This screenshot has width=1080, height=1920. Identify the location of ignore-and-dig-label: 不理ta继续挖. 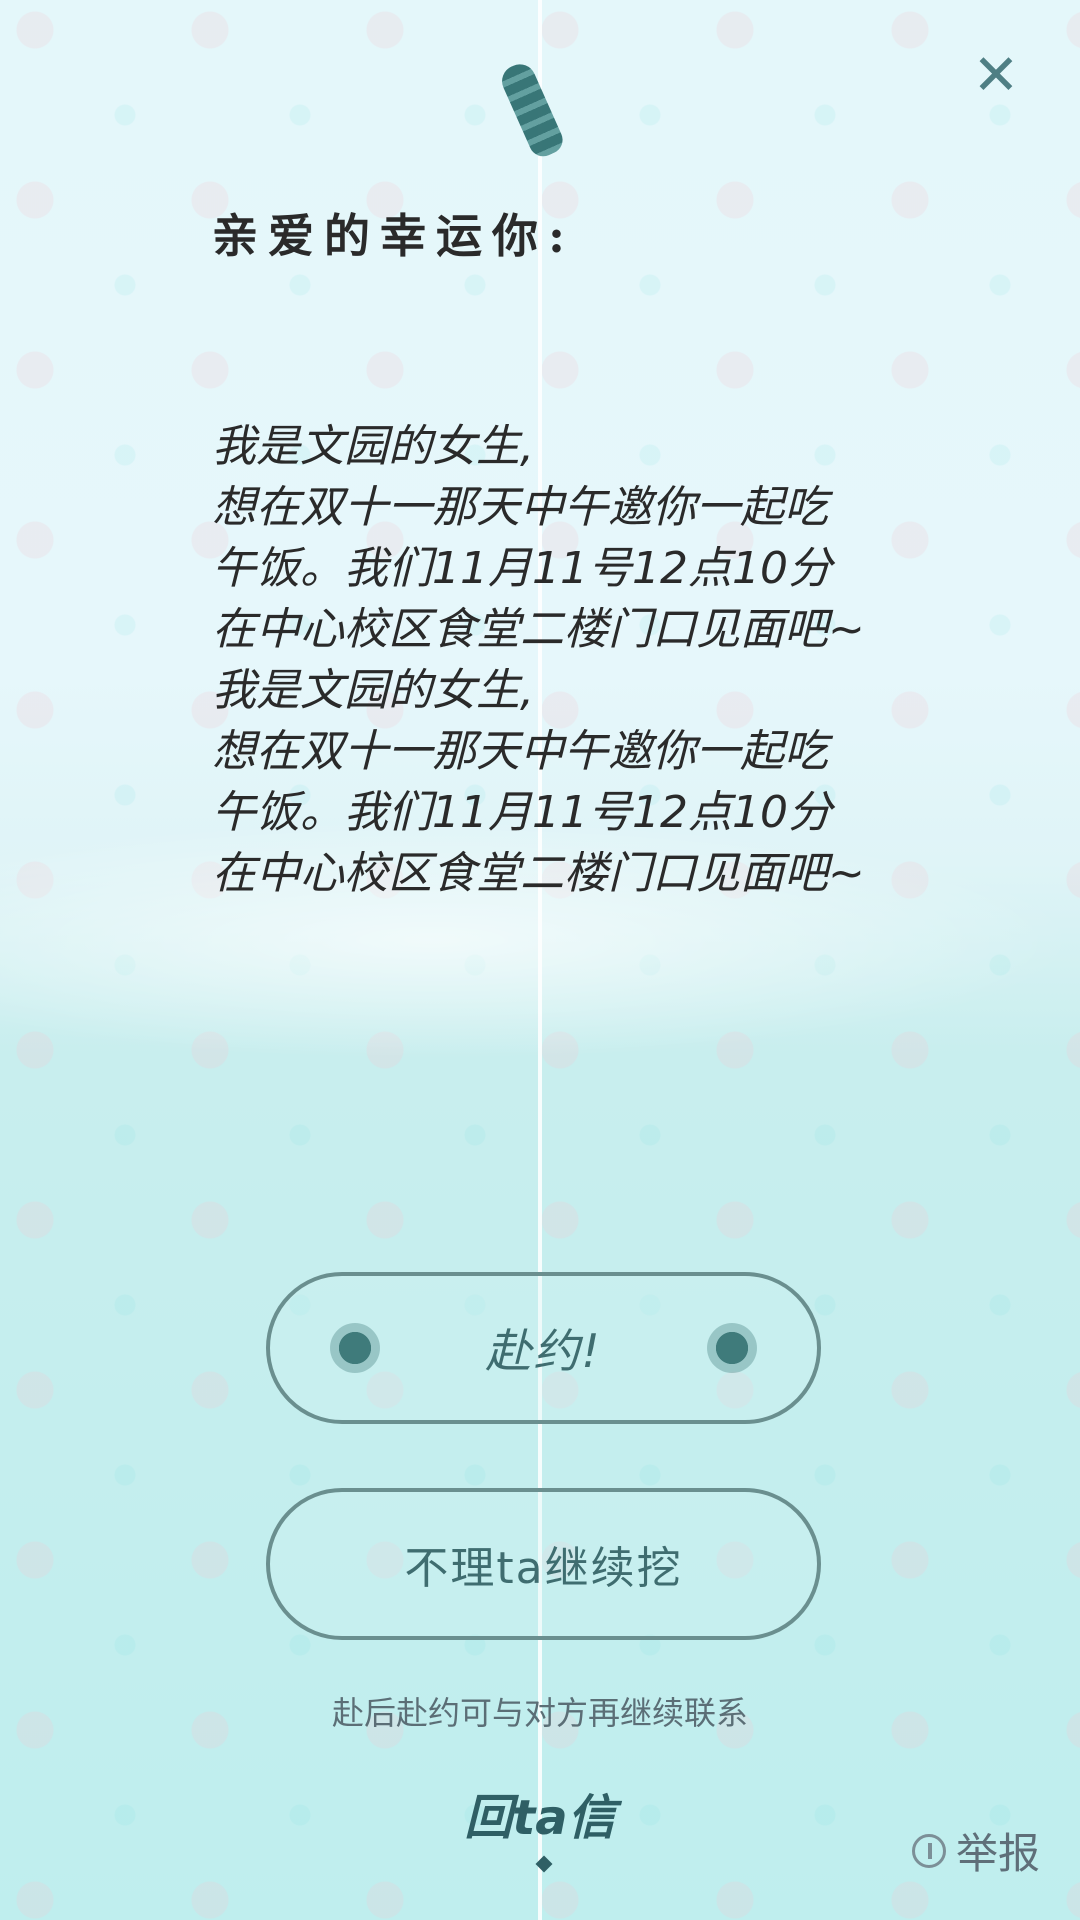
(543, 1568).